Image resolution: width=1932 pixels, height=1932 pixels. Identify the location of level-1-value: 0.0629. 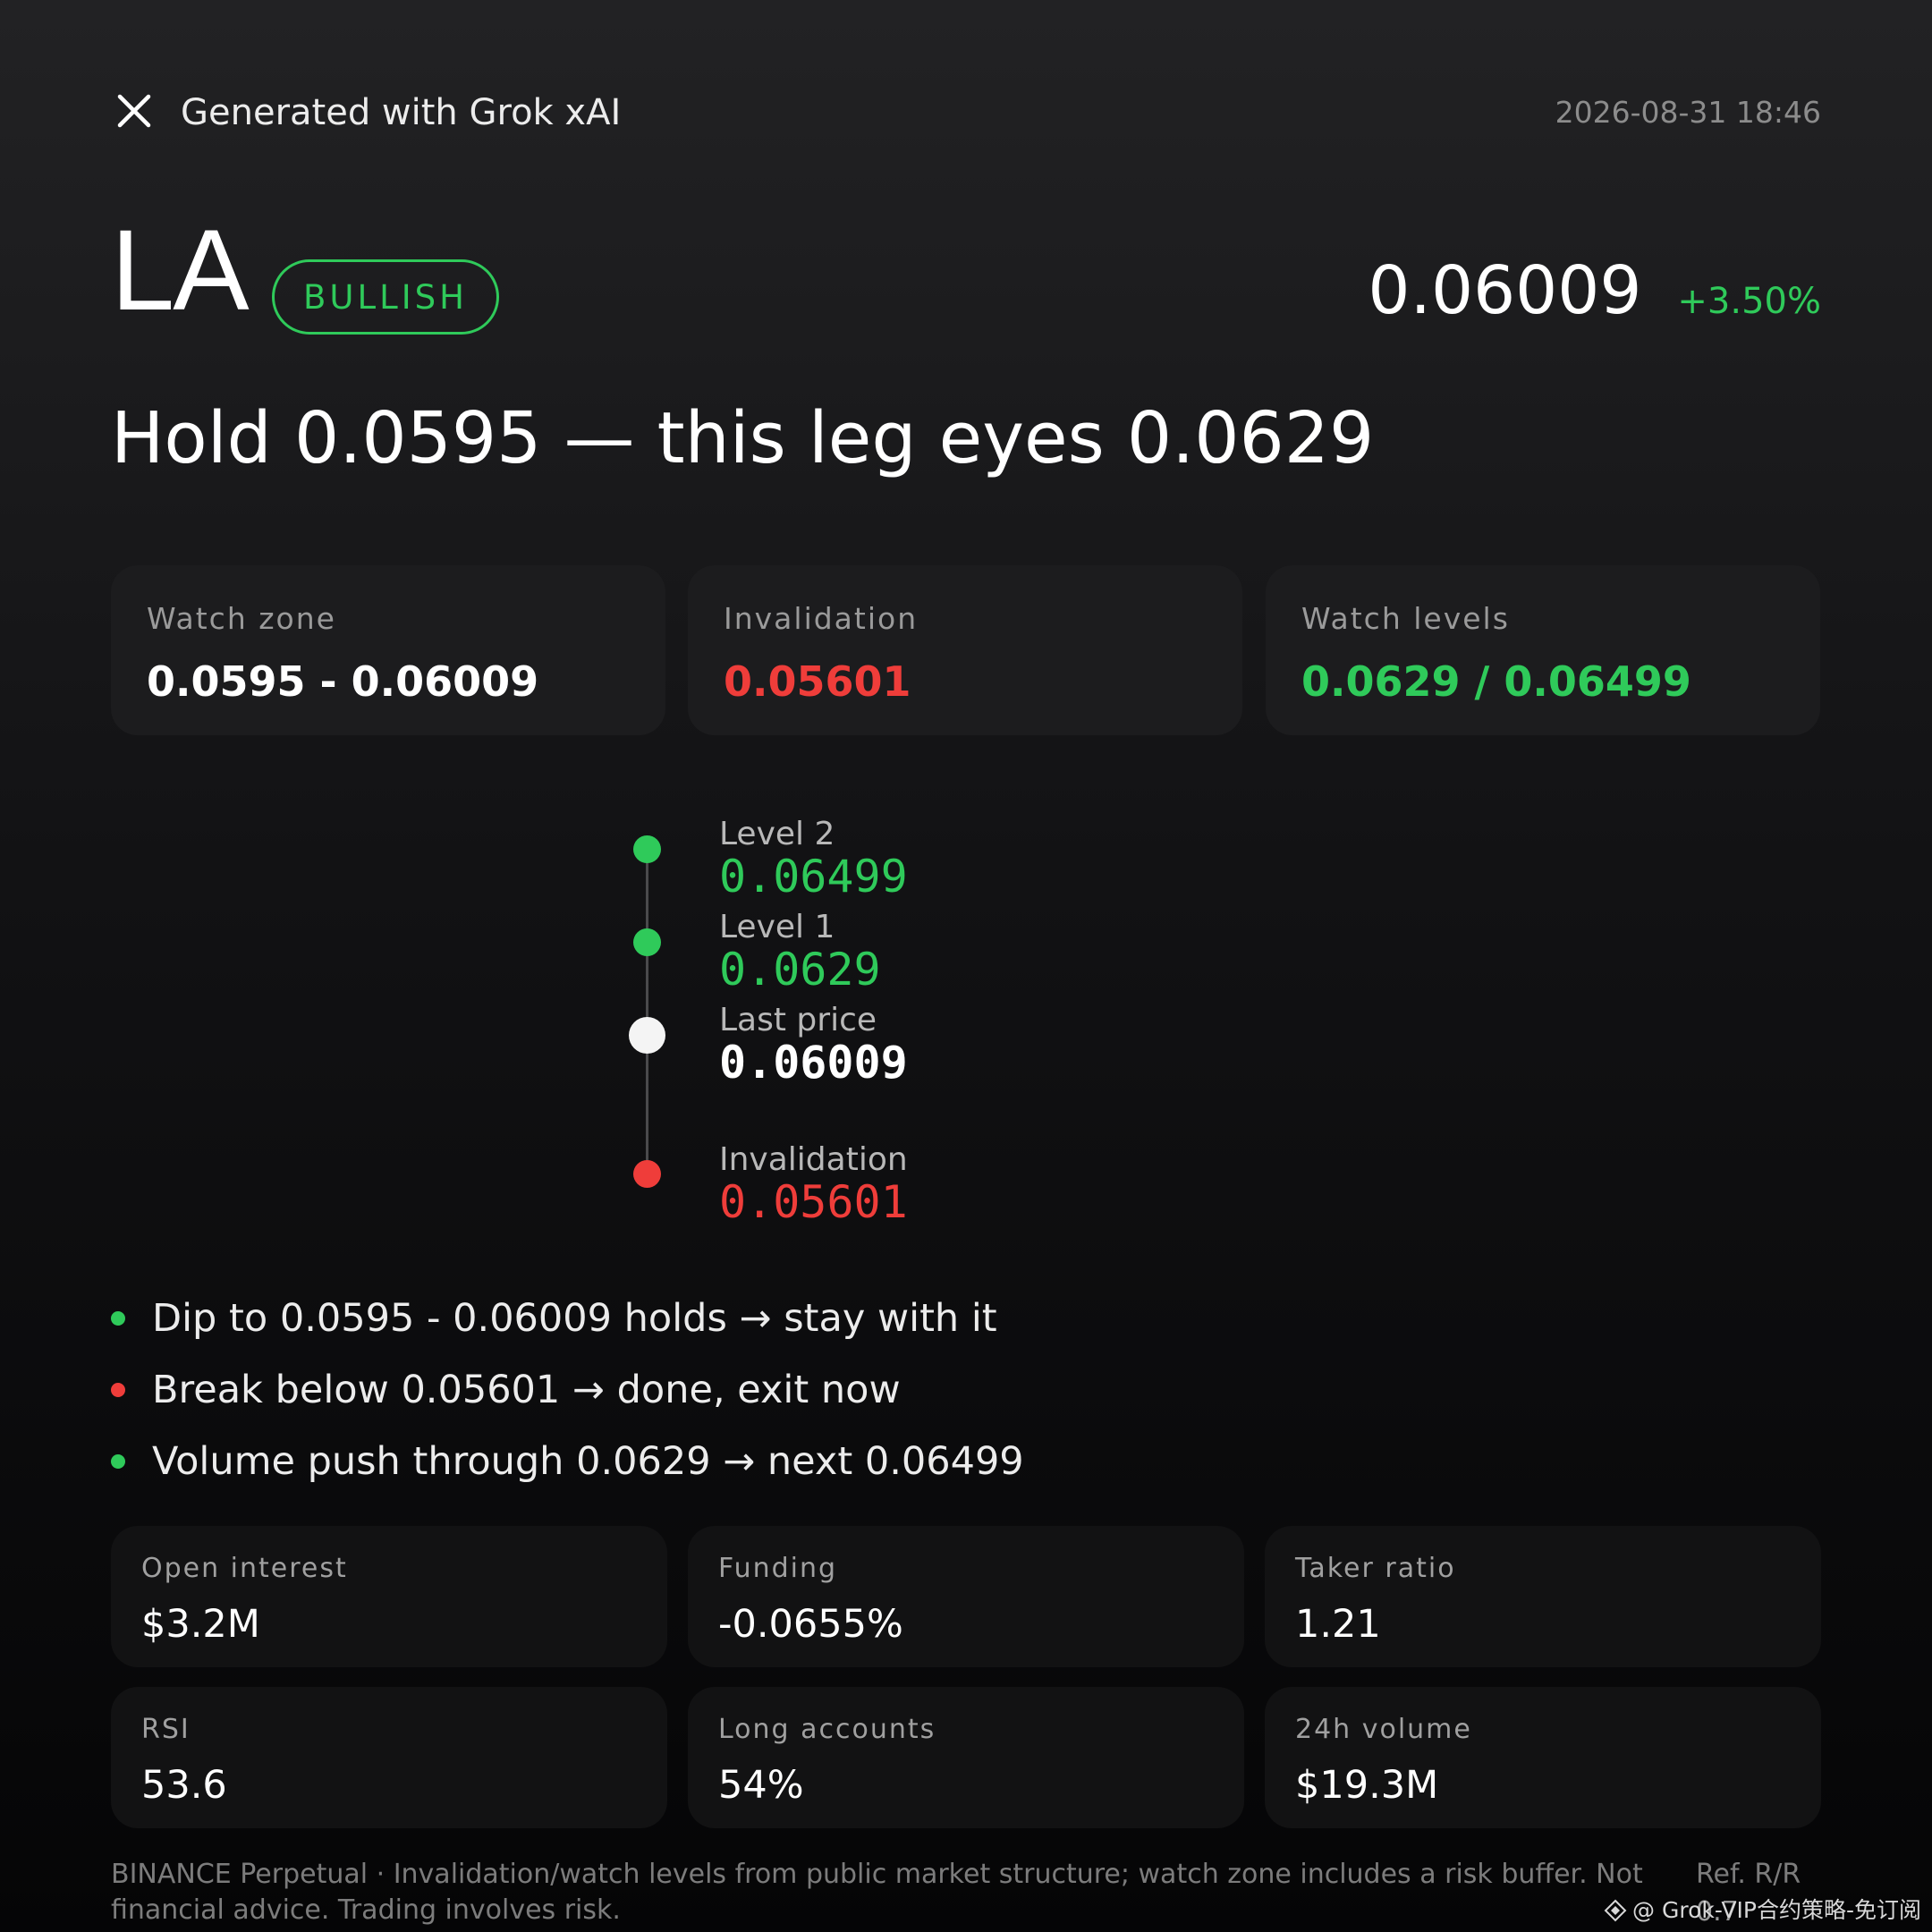
(800, 970).